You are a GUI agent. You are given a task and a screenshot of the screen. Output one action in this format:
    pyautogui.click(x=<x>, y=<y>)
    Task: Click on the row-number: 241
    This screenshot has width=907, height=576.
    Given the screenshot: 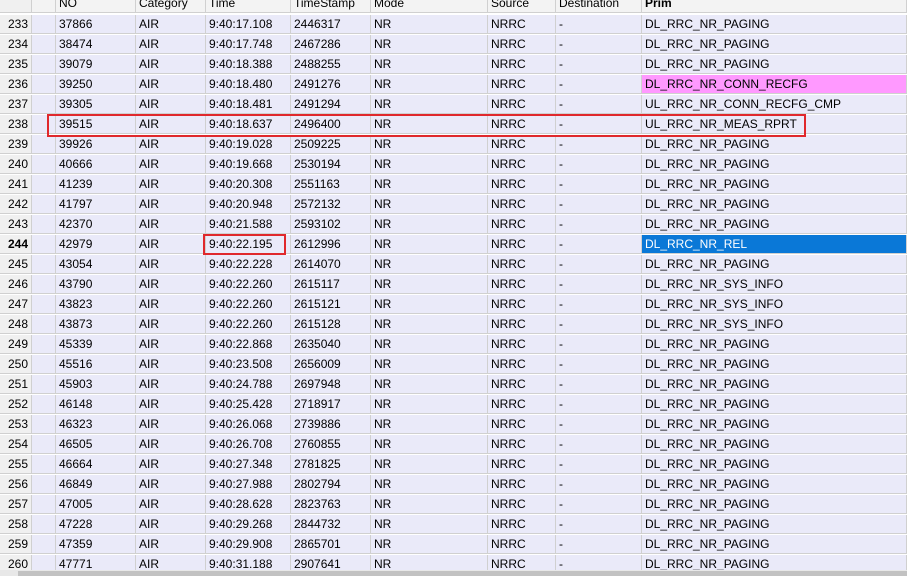 What is the action you would take?
    pyautogui.click(x=16, y=184)
    